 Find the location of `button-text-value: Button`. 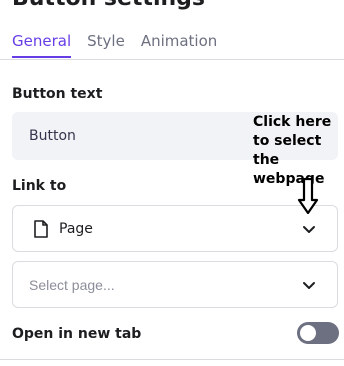

button-text-value: Button is located at coordinates (52, 136).